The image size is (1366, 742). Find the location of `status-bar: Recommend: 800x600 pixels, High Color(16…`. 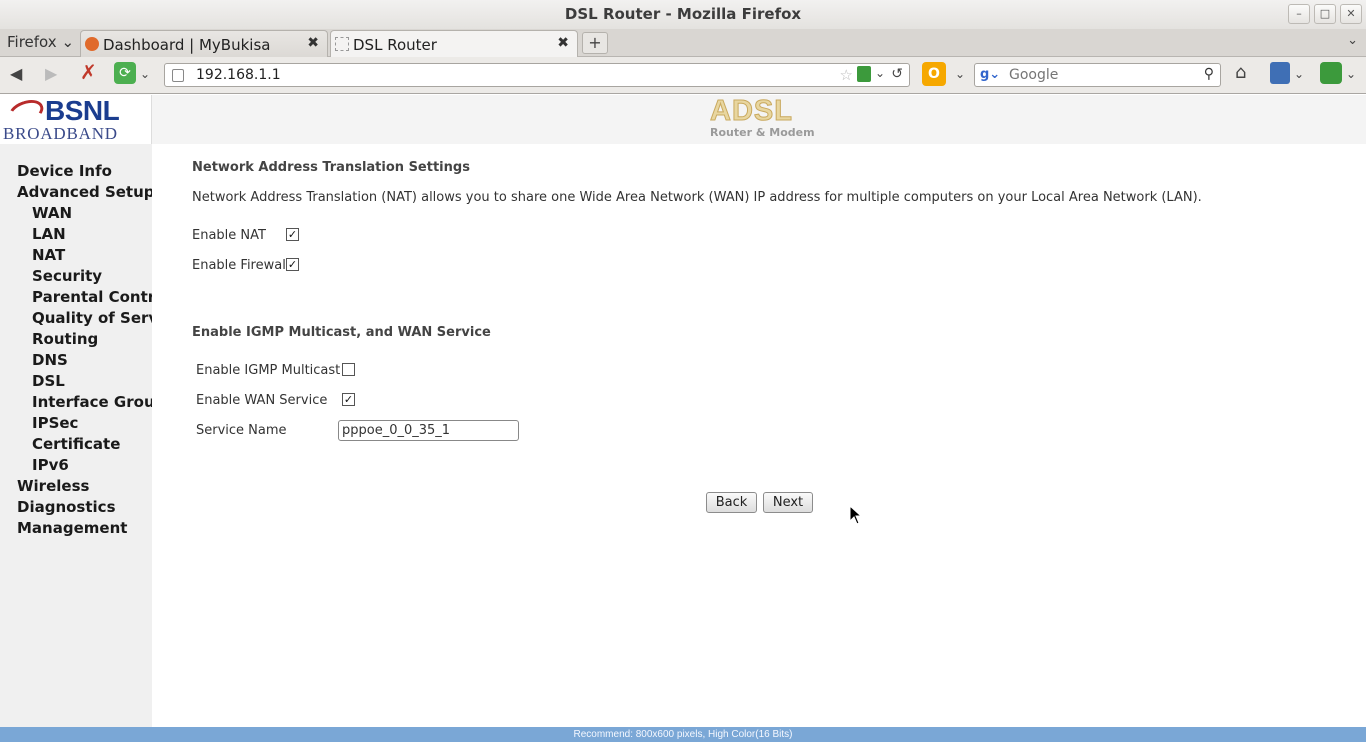

status-bar: Recommend: 800x600 pixels, High Color(16… is located at coordinates (683, 734).